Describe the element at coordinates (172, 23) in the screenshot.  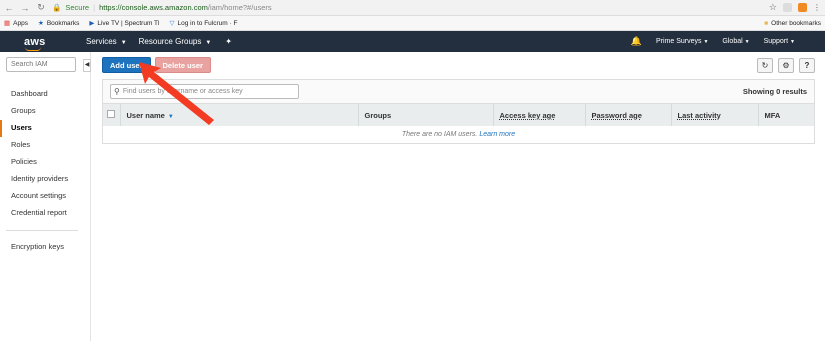
I see `fulcrum-icon: ▽` at that location.